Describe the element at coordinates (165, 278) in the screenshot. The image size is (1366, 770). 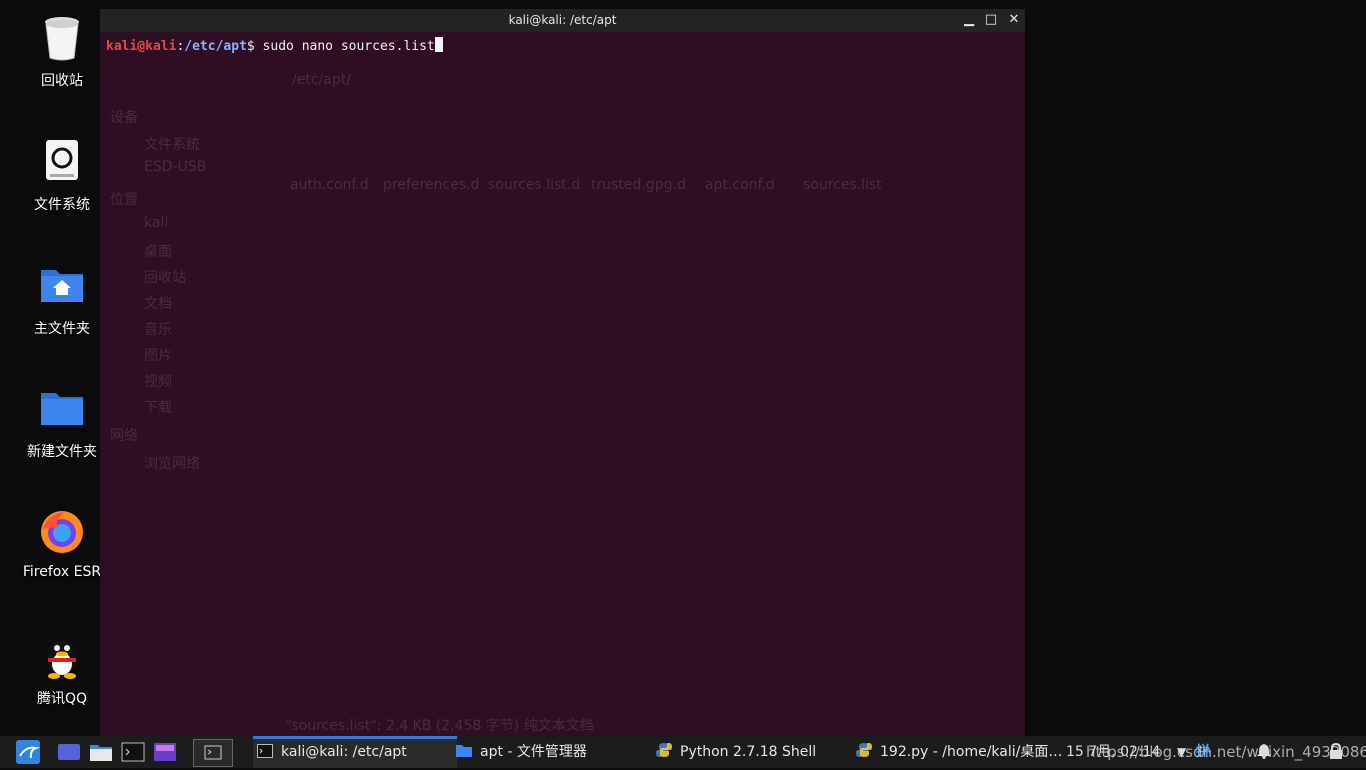
I see `ghost-sidebar-item: 回收站` at that location.